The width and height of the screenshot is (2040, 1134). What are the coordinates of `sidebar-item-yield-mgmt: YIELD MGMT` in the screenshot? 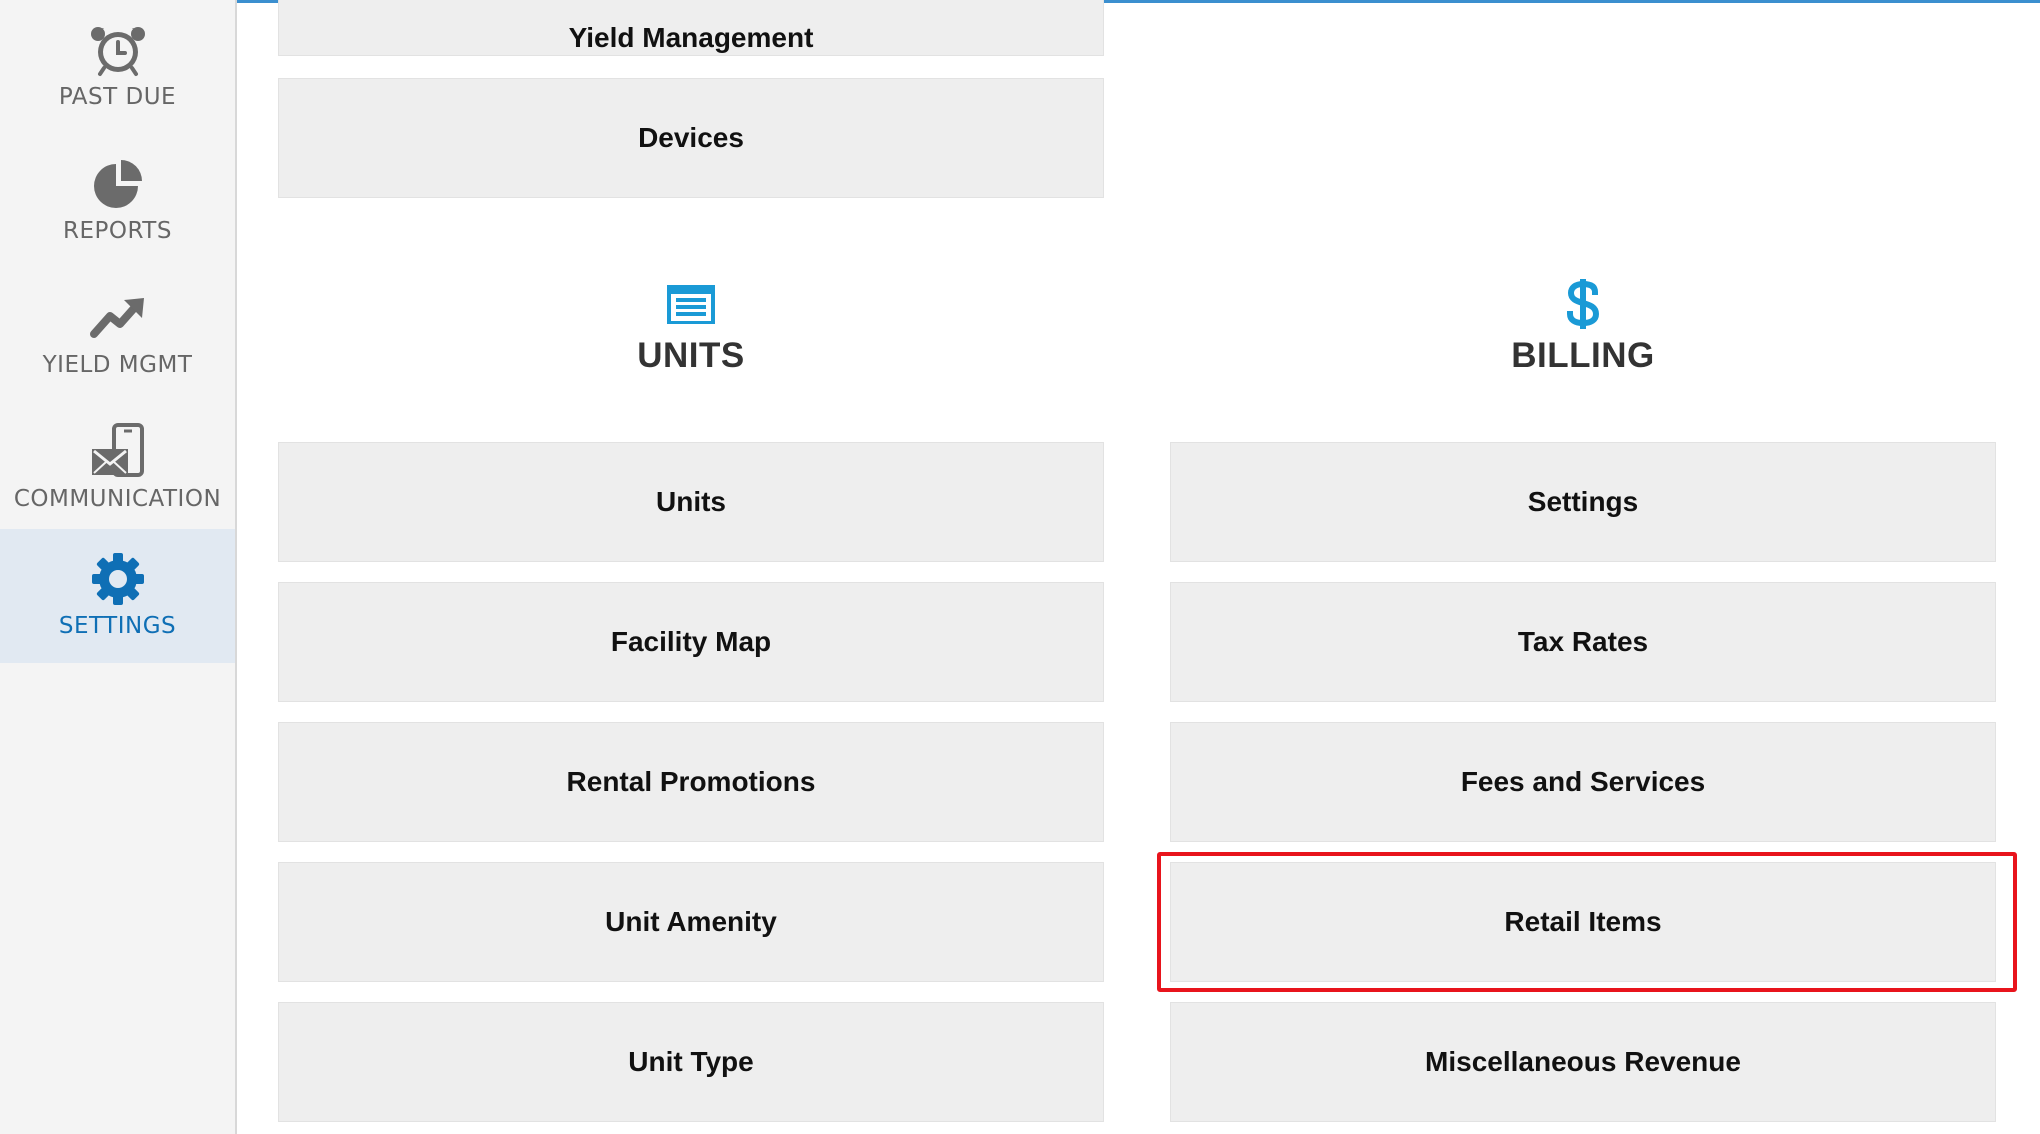 It's located at (117, 335).